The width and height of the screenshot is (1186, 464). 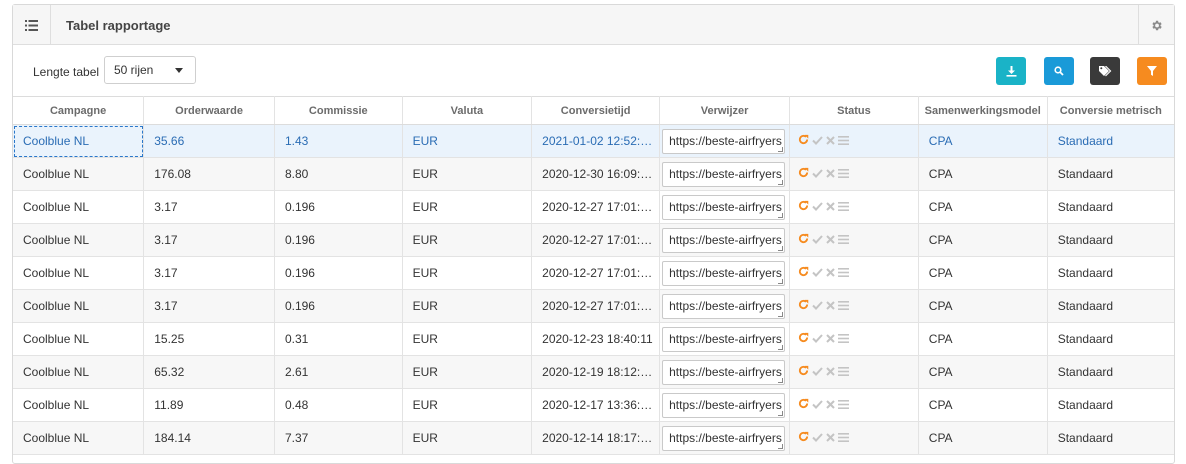 What do you see at coordinates (983, 110) in the screenshot?
I see `column-header-samenwerkingsmodel: Samenwerkingsmodel` at bounding box center [983, 110].